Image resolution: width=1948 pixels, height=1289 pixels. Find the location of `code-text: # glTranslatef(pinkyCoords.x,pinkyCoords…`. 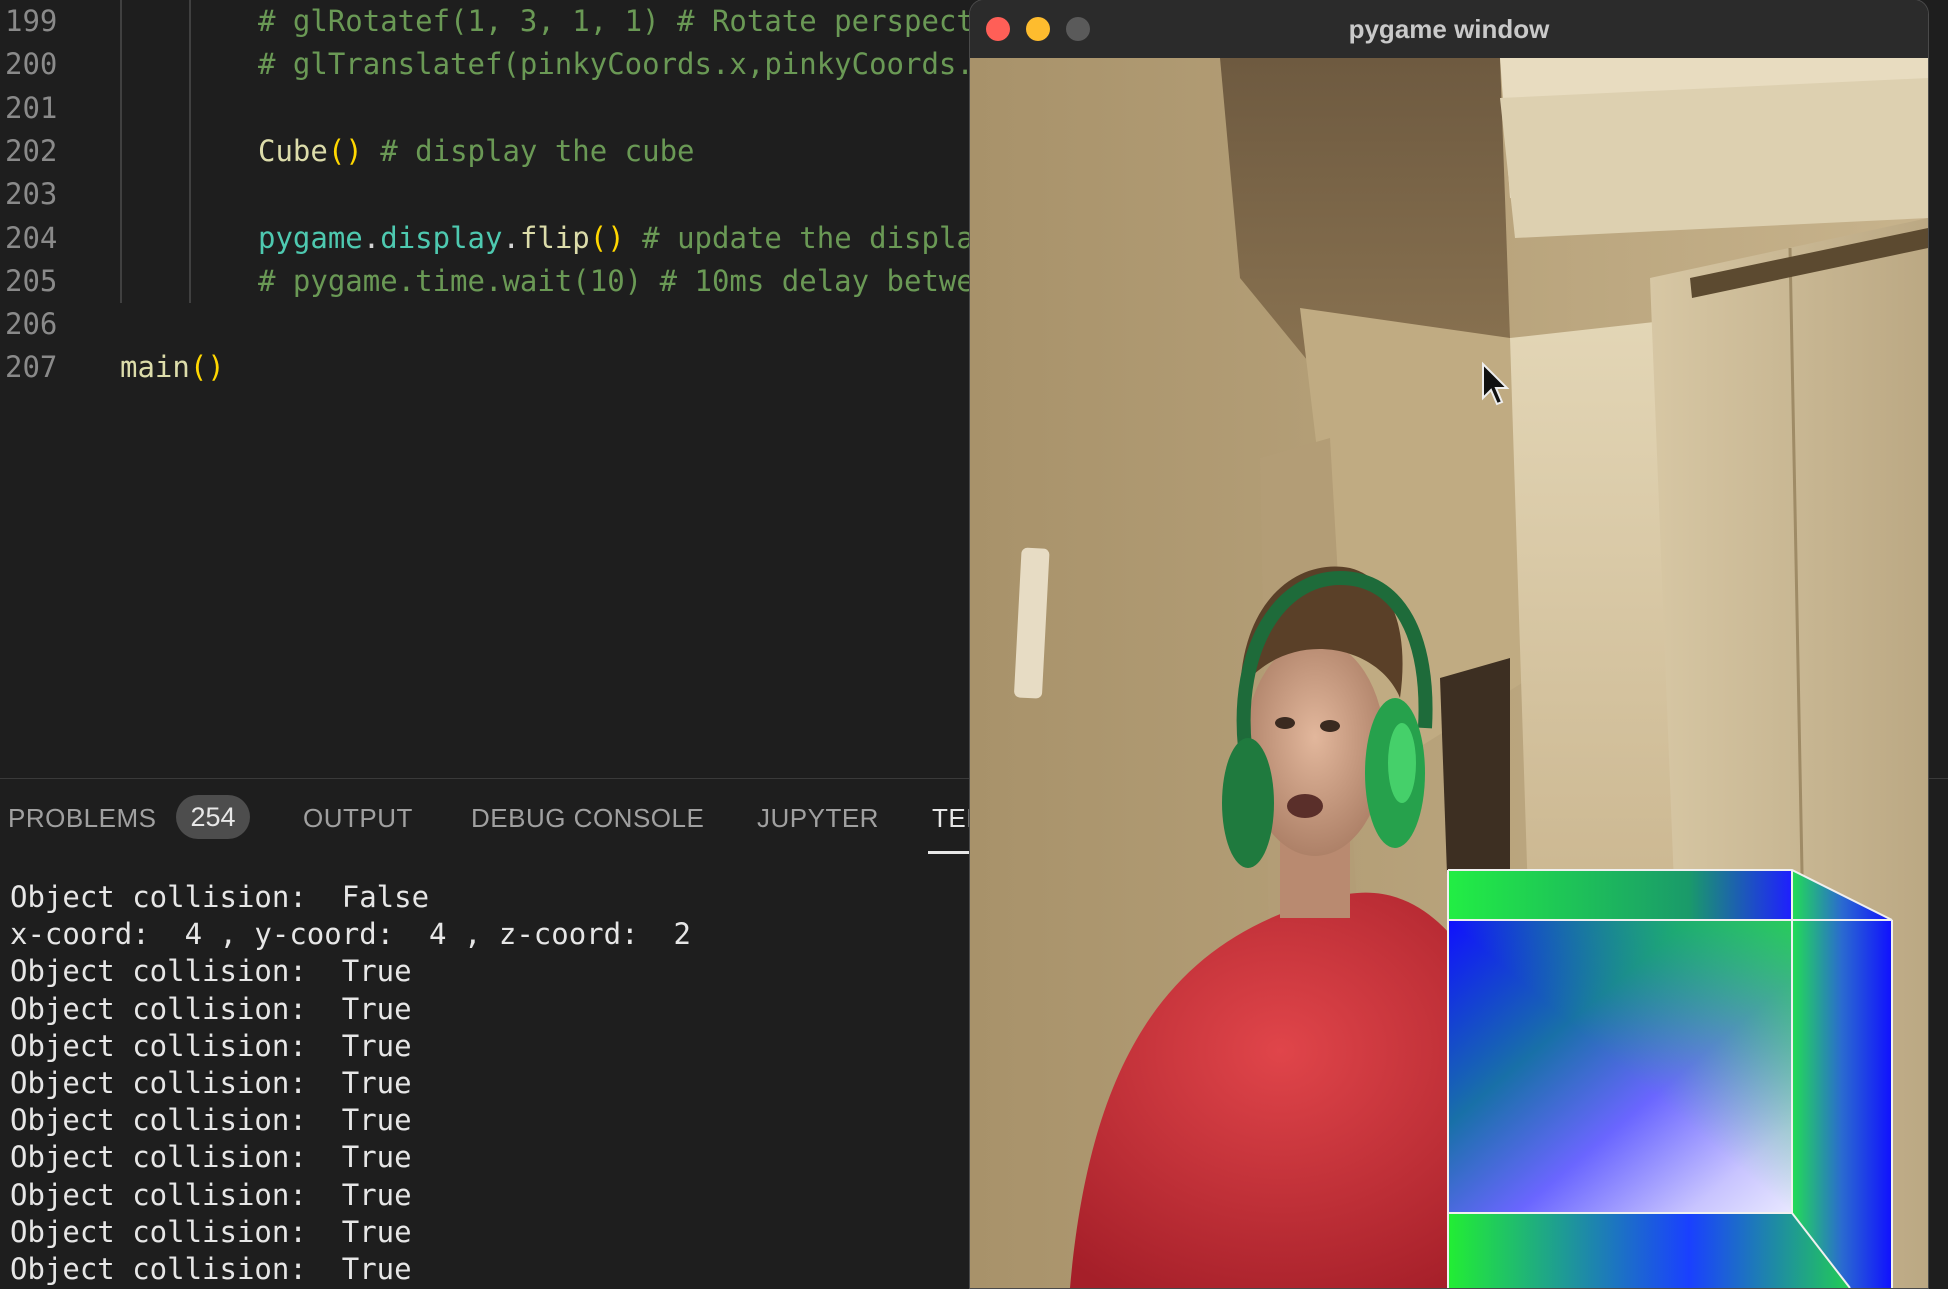

code-text: # glTranslatef(pinkyCoords.x,pinkyCoords… is located at coordinates (616, 64).